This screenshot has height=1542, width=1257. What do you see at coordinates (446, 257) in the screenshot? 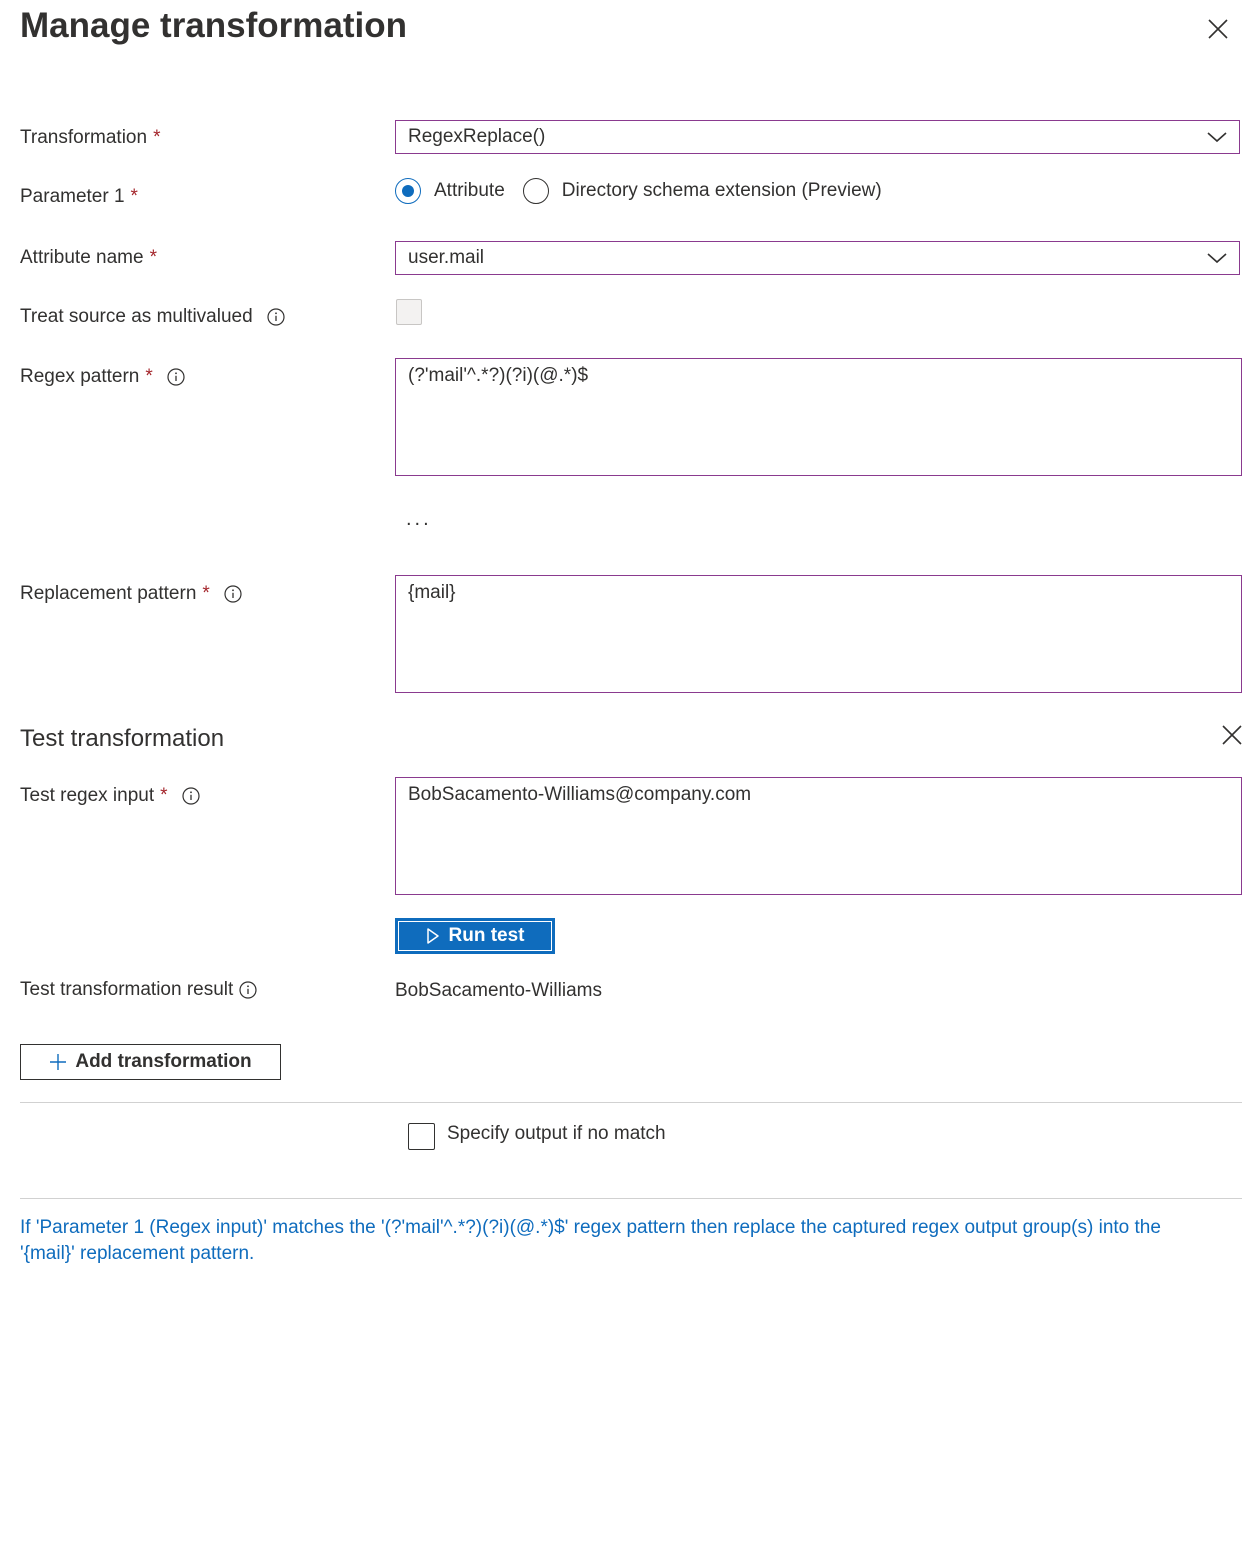
I see `attribute-name-dropdown-value: user.mail` at bounding box center [446, 257].